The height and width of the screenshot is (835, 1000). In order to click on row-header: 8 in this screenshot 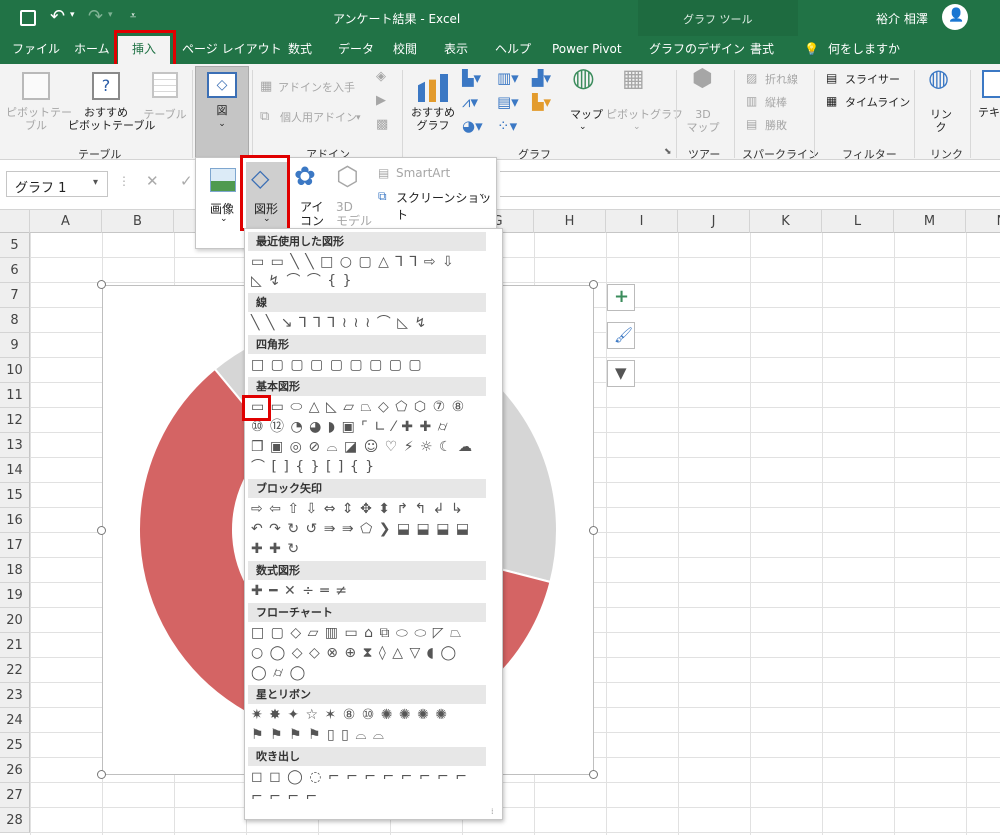, I will do `click(15, 320)`.